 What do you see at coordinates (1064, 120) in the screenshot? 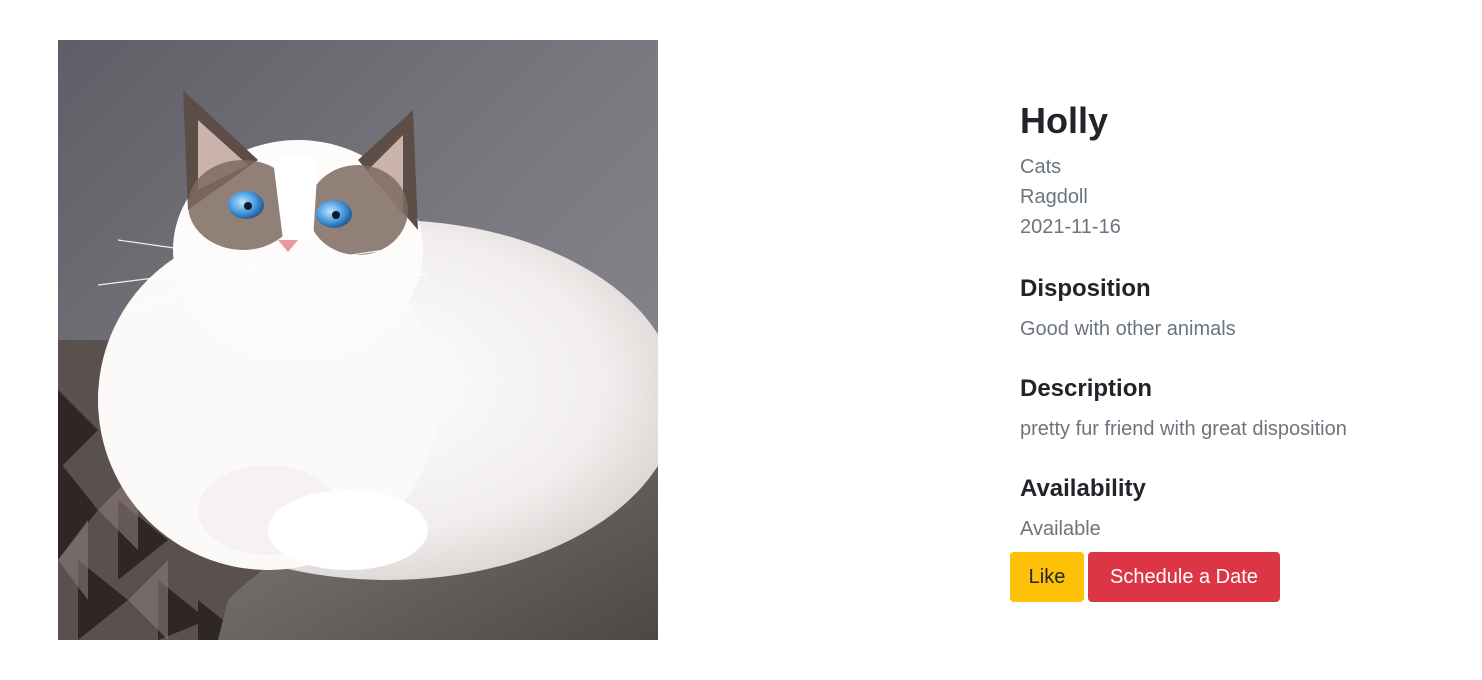
I see `pet-name: Holly` at bounding box center [1064, 120].